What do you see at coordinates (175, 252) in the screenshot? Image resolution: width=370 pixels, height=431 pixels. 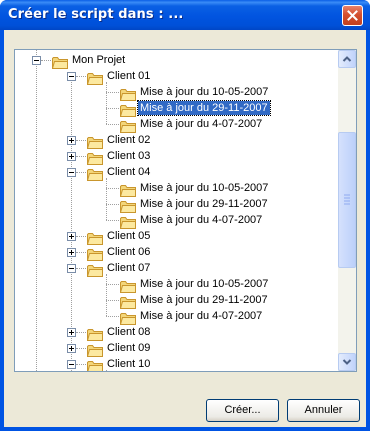 I see `tree-item-client: Client 06` at bounding box center [175, 252].